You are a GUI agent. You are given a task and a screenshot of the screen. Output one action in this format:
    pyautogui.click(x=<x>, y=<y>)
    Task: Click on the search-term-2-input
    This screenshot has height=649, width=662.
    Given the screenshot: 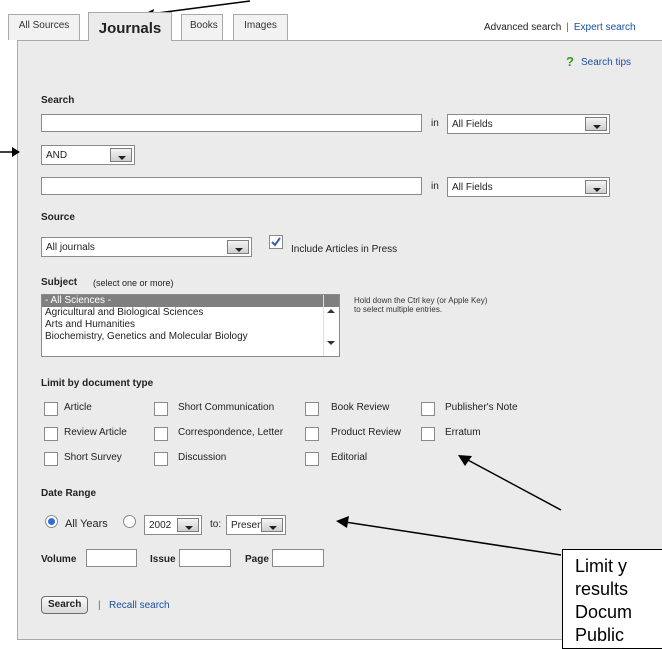 What is the action you would take?
    pyautogui.click(x=231, y=186)
    